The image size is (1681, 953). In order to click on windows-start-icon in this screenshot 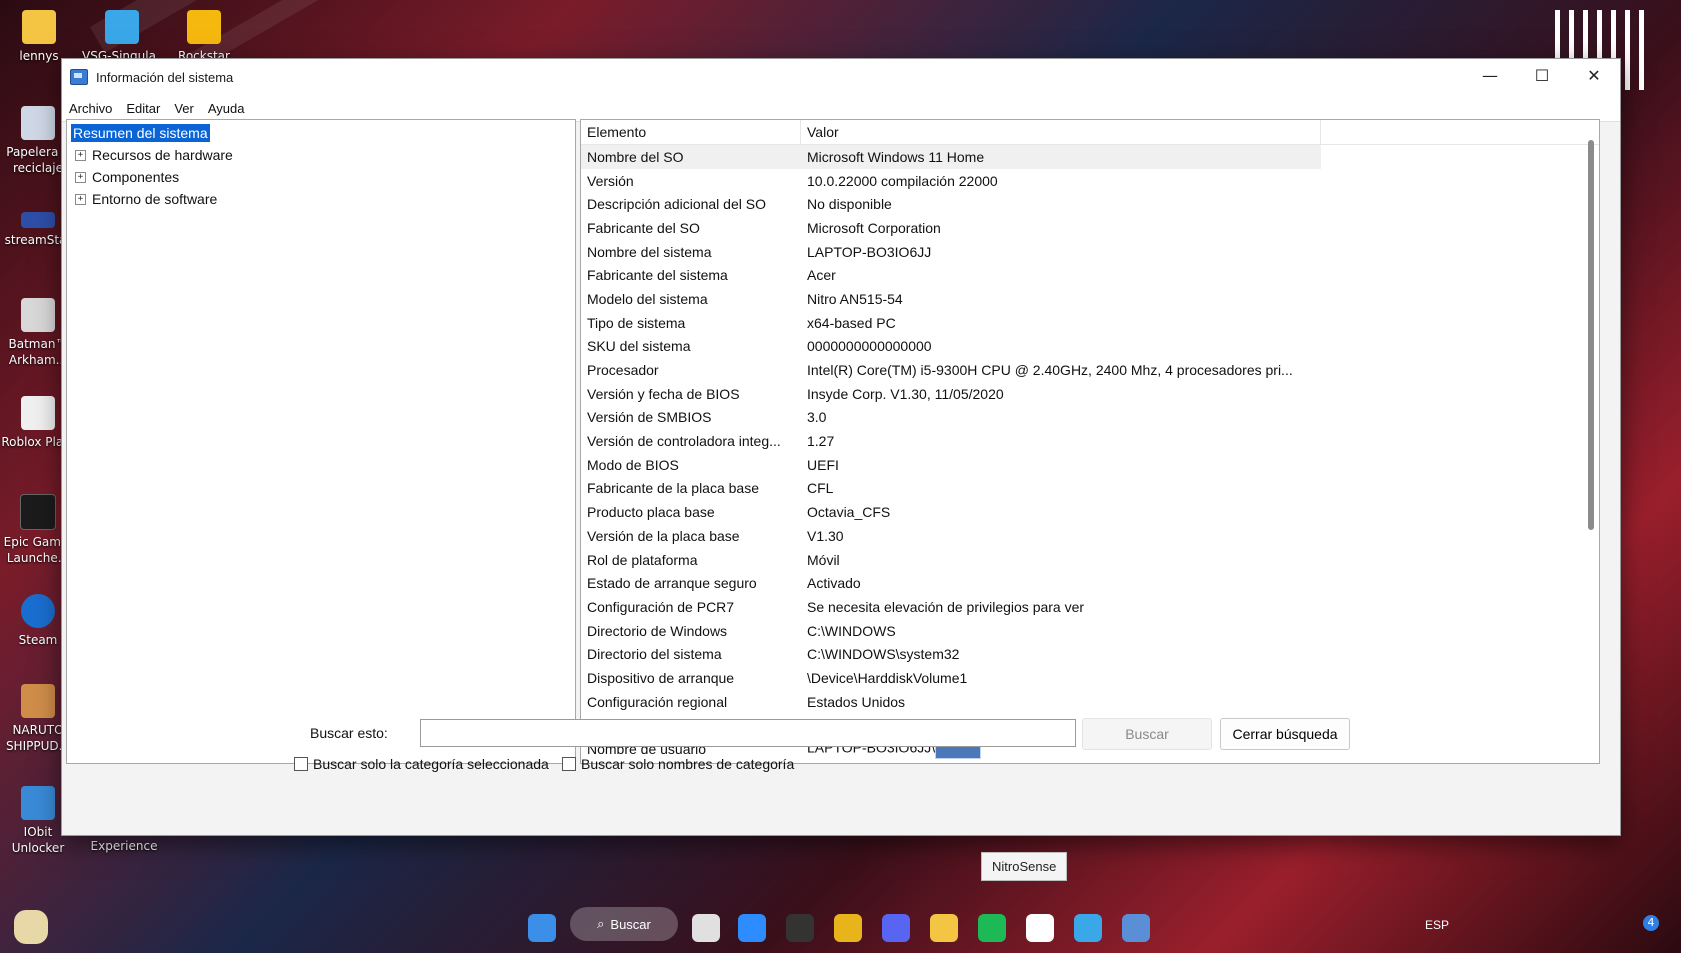, I will do `click(542, 928)`.